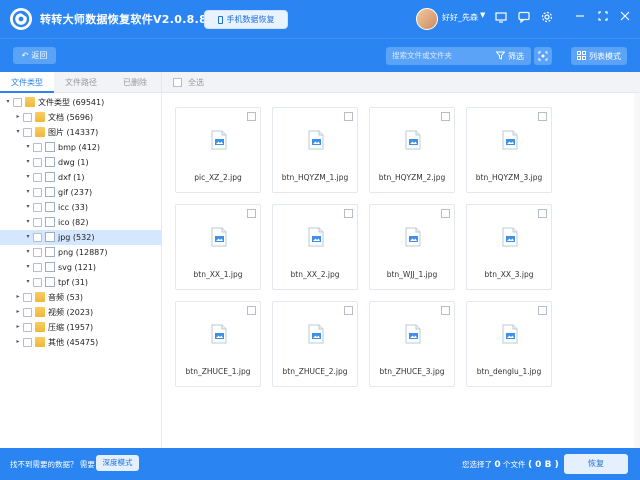  Describe the element at coordinates (218, 247) in the screenshot. I see `file-card: btn_XX_1.jpg` at that location.